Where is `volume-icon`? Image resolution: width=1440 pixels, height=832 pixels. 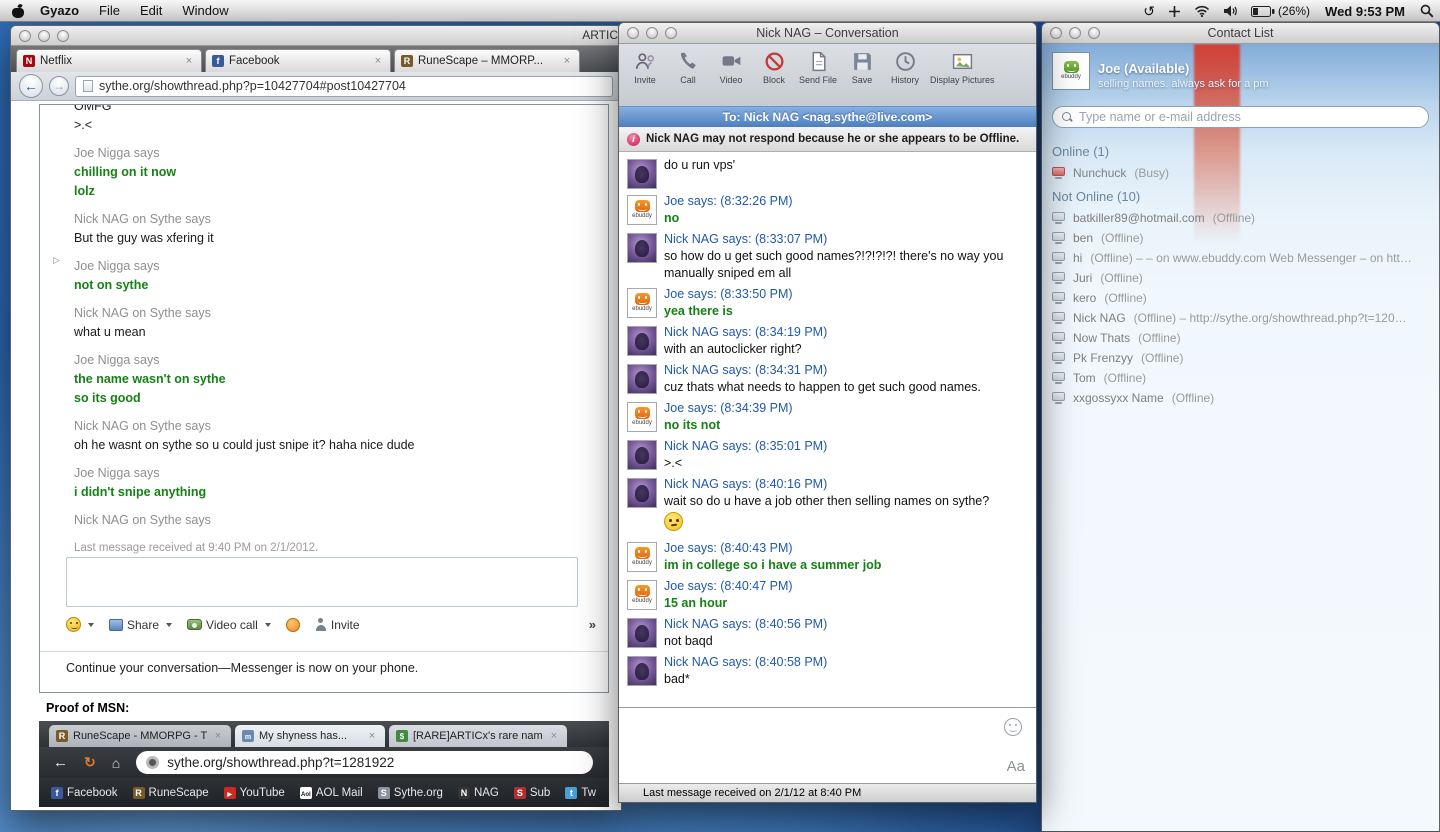 volume-icon is located at coordinates (1230, 11).